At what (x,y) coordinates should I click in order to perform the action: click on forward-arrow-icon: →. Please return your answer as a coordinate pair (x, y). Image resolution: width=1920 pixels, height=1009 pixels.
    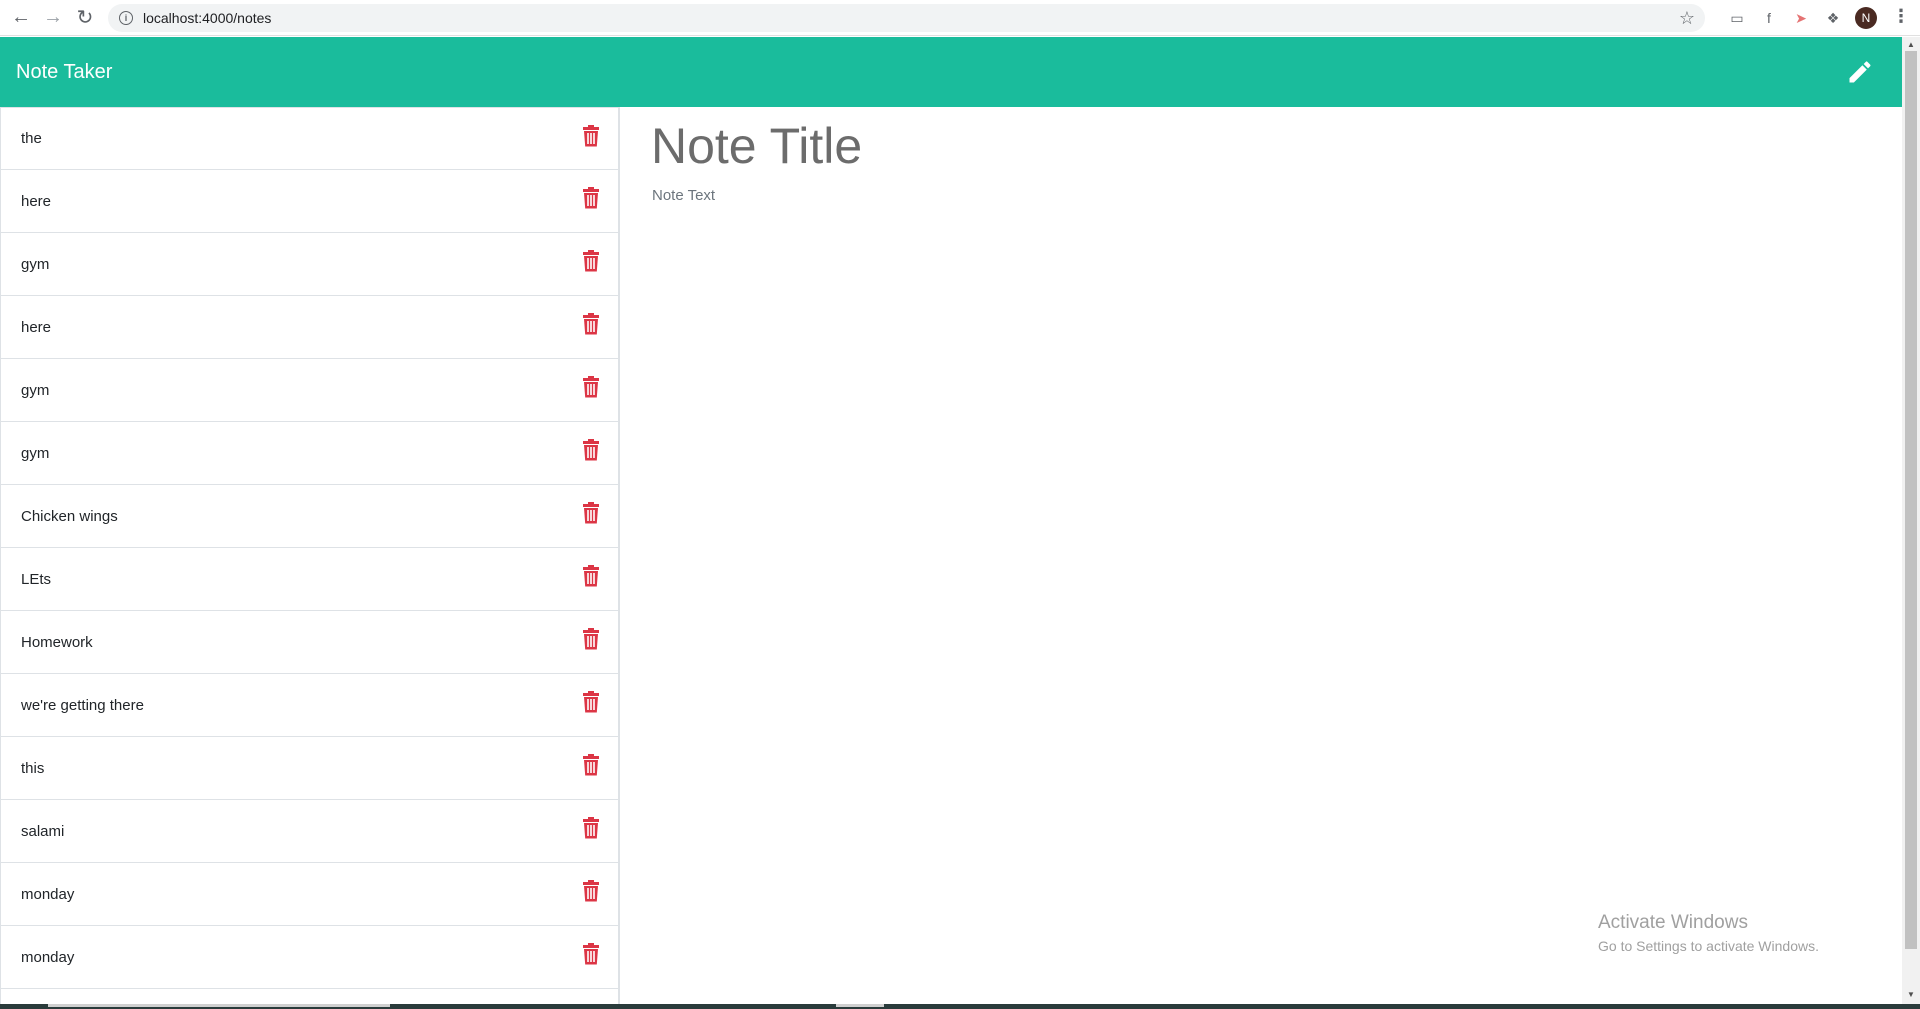
    Looking at the image, I should click on (53, 18).